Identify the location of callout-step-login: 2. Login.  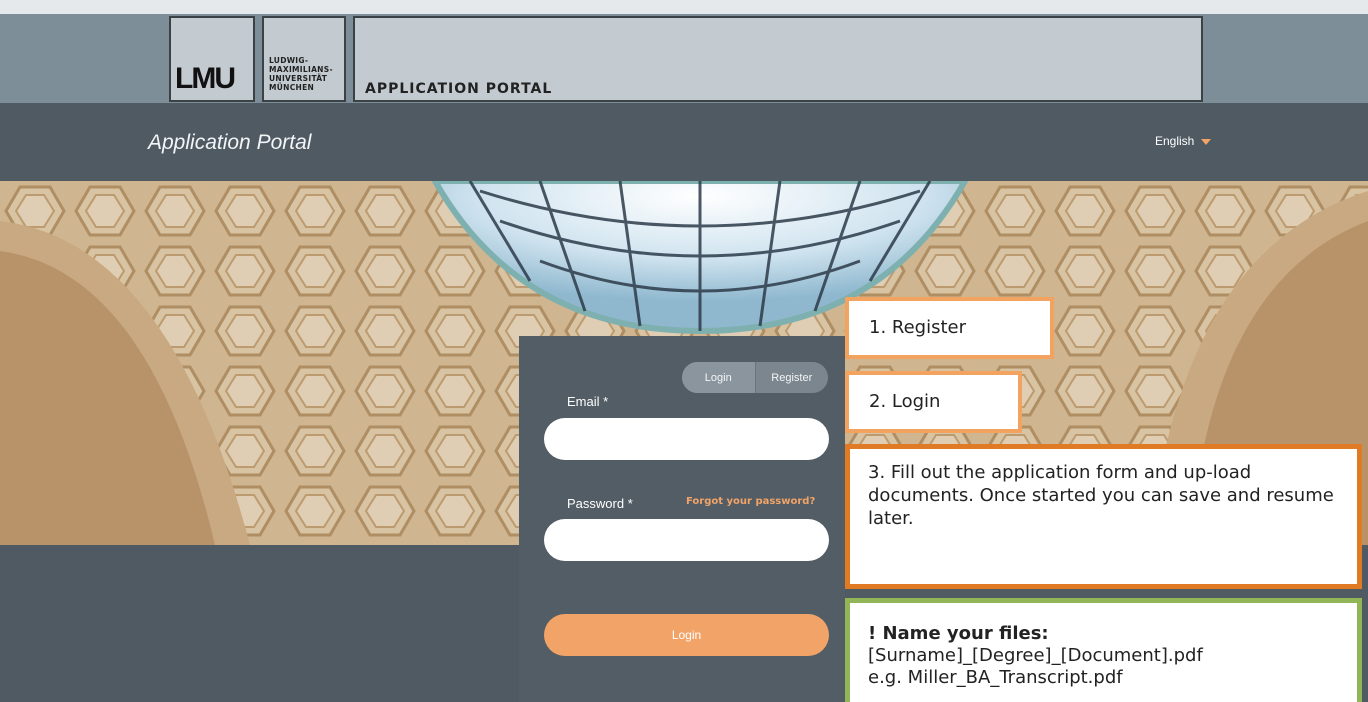
(933, 402).